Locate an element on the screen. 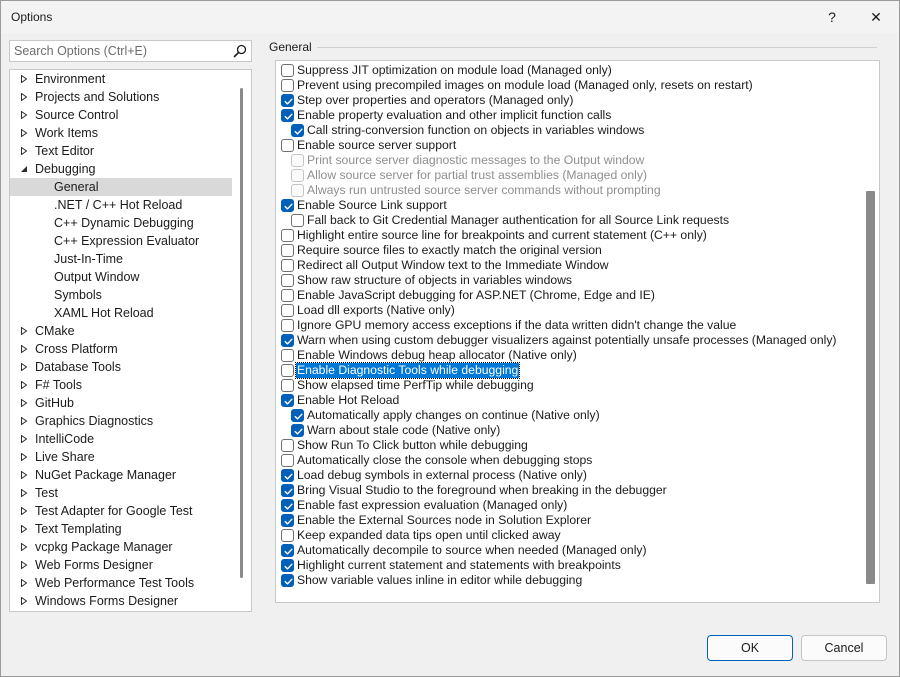 This screenshot has height=677, width=900. tree-item: C++ Dynamic Debugging is located at coordinates (121, 223).